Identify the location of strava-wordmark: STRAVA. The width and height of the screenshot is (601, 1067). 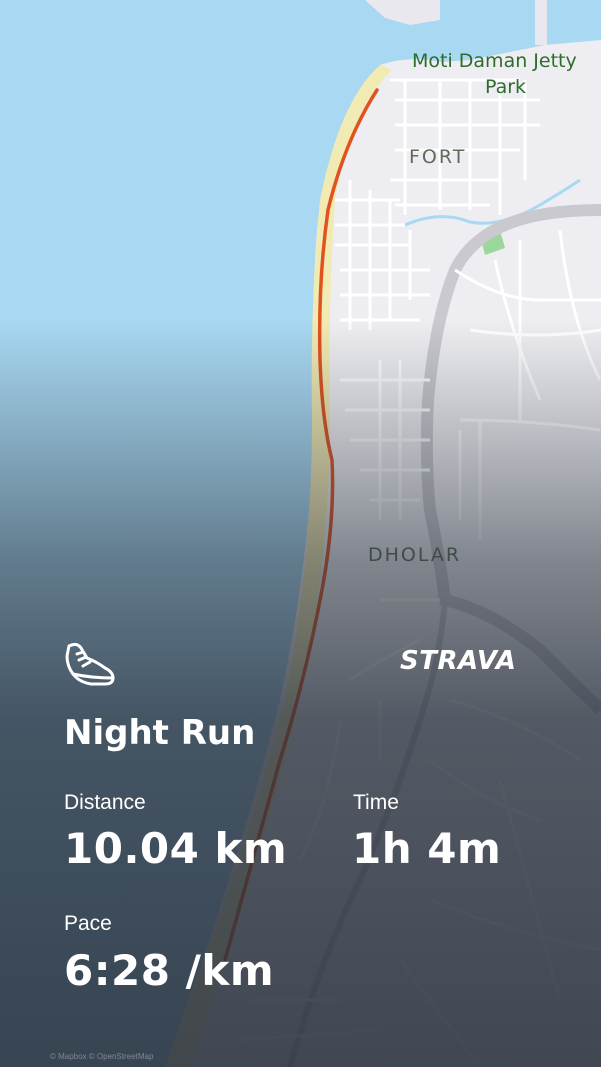
(458, 661).